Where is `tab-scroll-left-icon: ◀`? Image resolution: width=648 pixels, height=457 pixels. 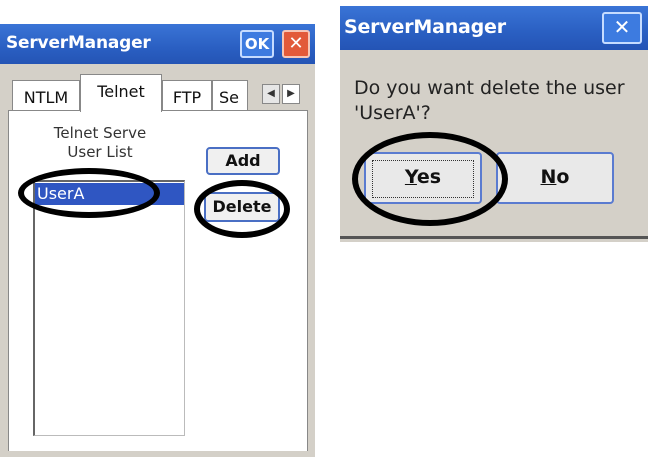
tab-scroll-left-icon: ◀ is located at coordinates (271, 94).